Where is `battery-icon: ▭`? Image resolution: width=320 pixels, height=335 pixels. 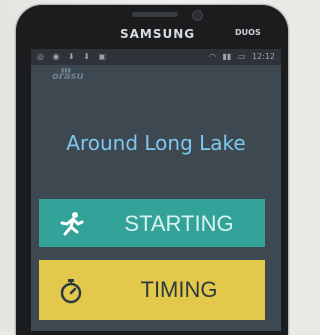 battery-icon: ▭ is located at coordinates (241, 56).